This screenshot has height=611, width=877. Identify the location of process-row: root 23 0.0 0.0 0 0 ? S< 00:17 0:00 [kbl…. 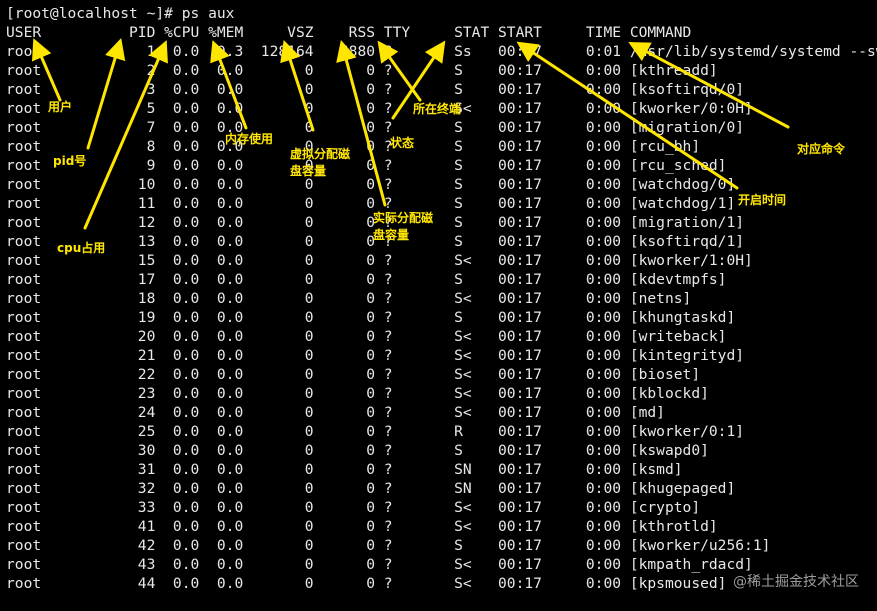
(357, 393).